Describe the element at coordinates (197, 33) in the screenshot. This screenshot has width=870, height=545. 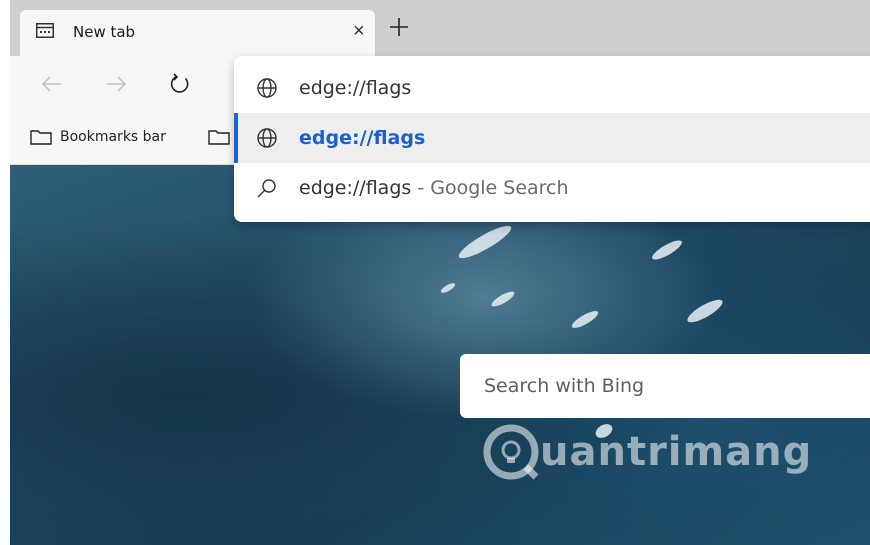
I see `tab-new-tab: New tab ×` at that location.